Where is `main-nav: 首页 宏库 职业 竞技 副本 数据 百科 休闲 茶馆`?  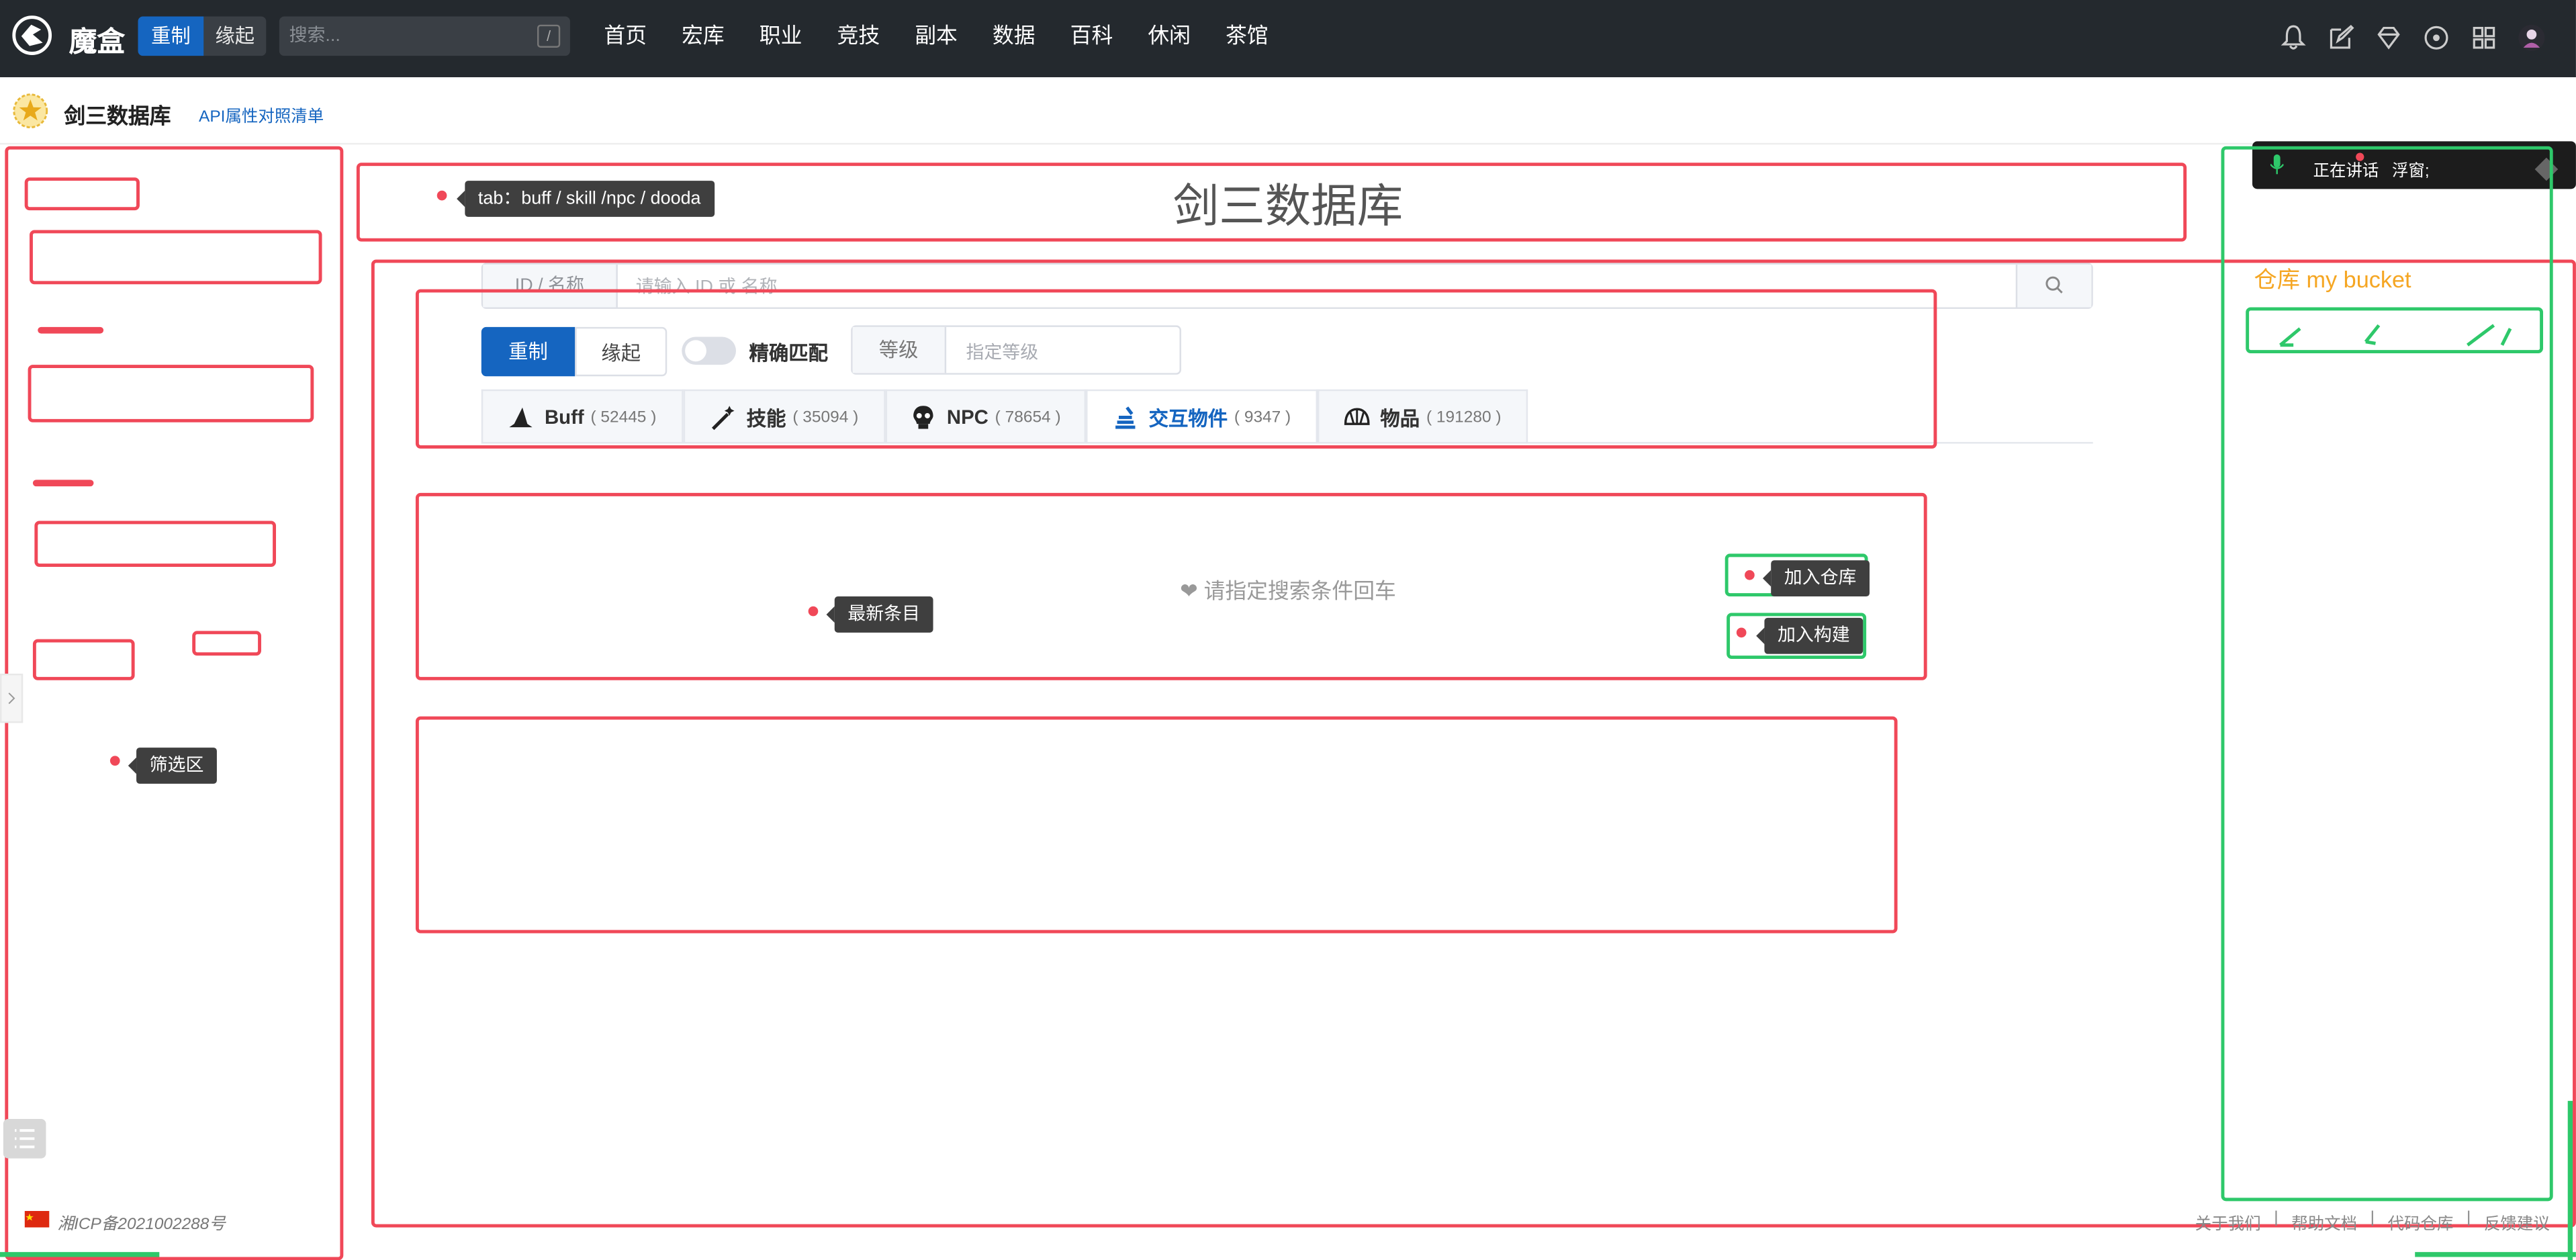
main-nav: 首页 宏库 职业 竞技 副本 数据 百科 休闲 茶馆 is located at coordinates (935, 37).